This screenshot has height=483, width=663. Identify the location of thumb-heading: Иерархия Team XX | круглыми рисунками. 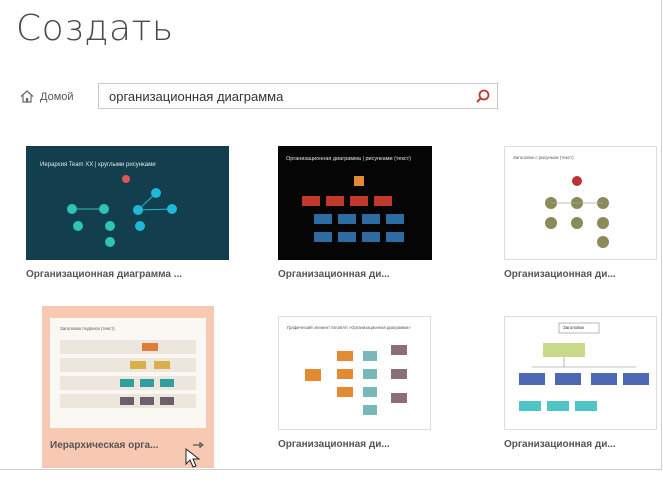
(98, 165).